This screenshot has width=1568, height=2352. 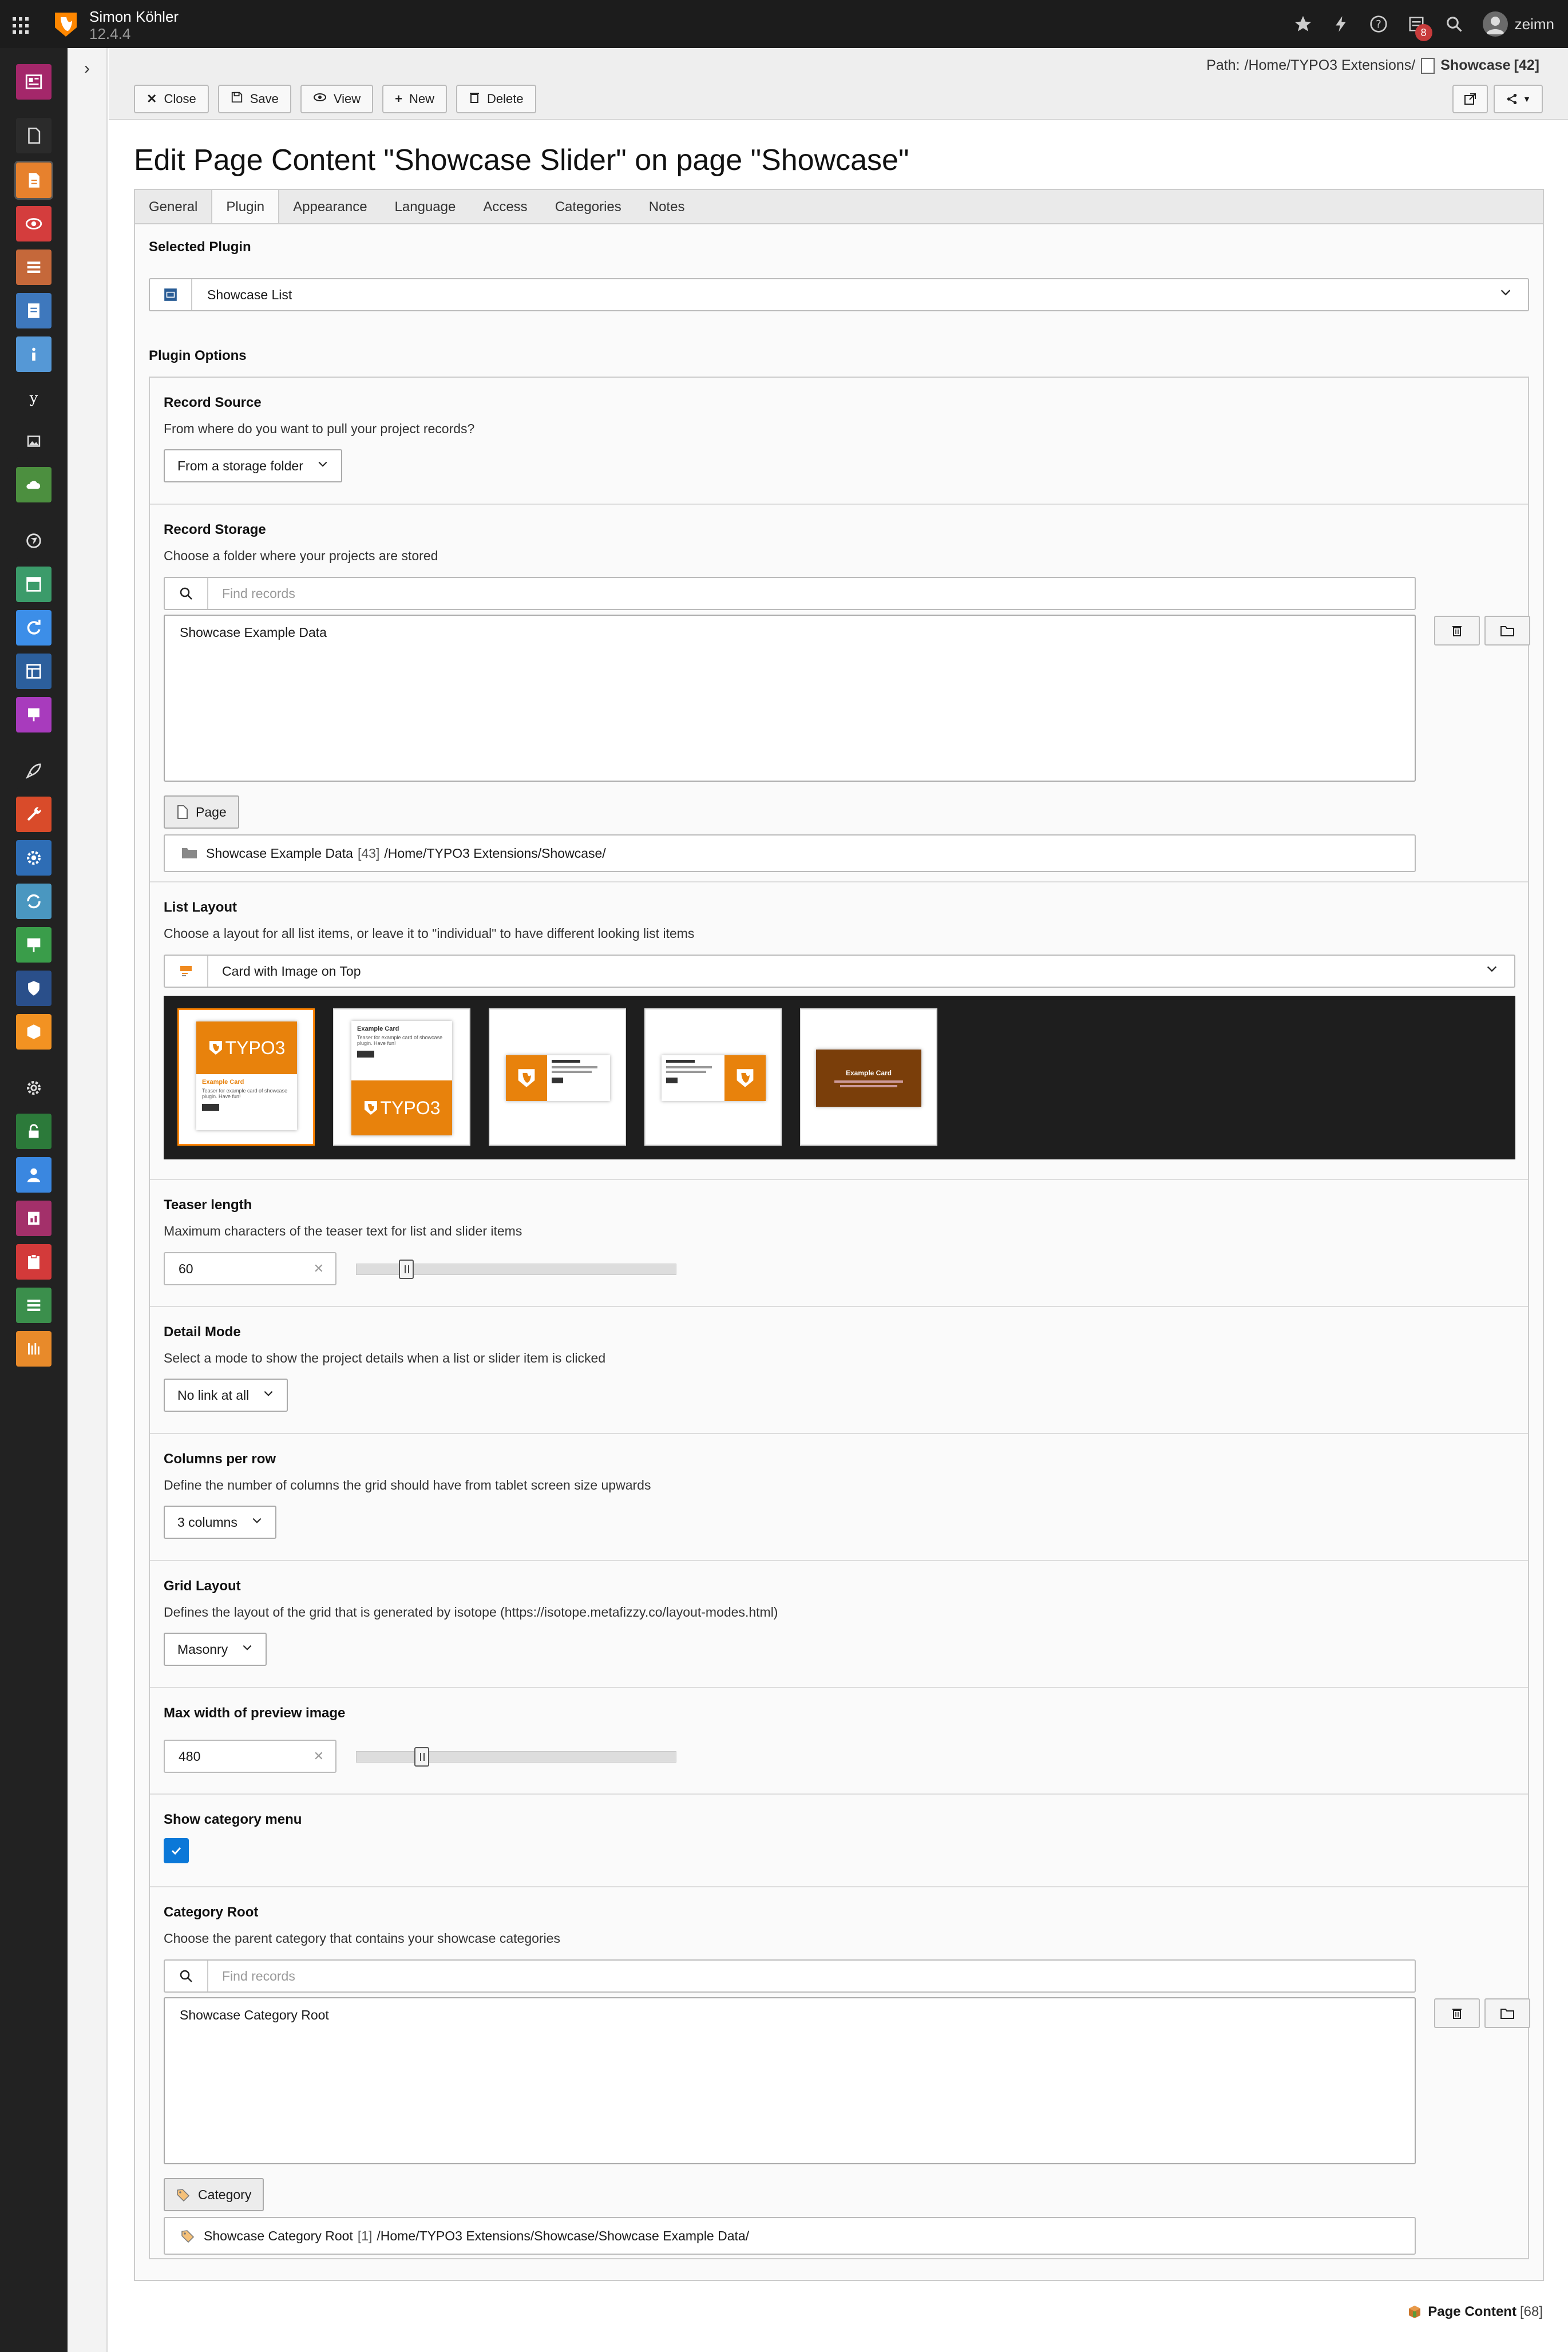 I want to click on tab-plugin: Plugin, so click(x=245, y=207).